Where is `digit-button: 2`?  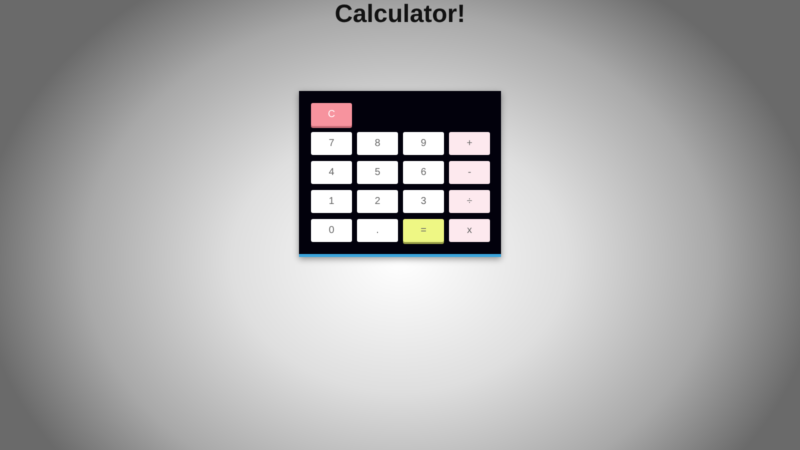
digit-button: 2 is located at coordinates (377, 201).